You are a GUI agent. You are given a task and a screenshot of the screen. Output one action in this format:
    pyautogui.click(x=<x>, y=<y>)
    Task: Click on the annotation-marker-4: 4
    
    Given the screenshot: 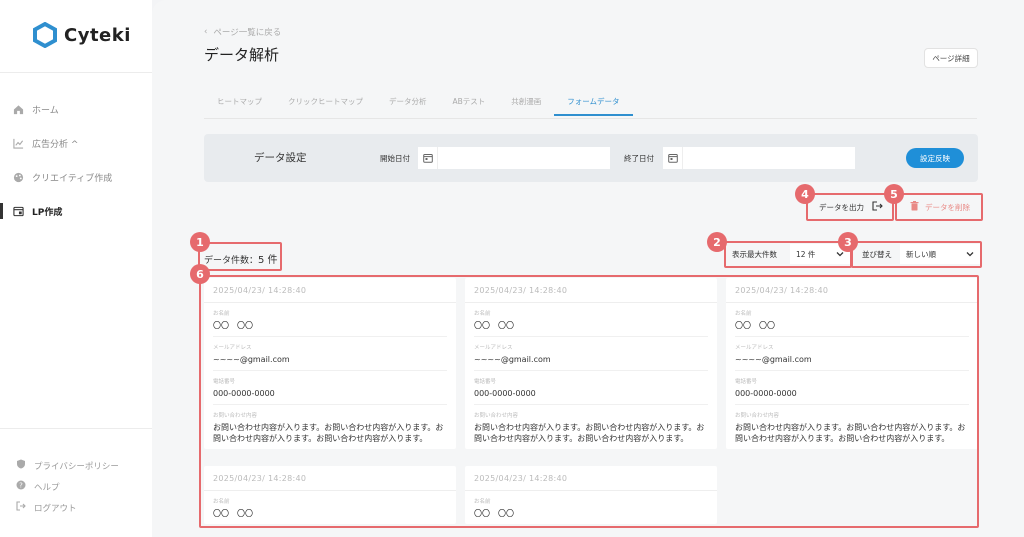 What is the action you would take?
    pyautogui.click(x=805, y=194)
    